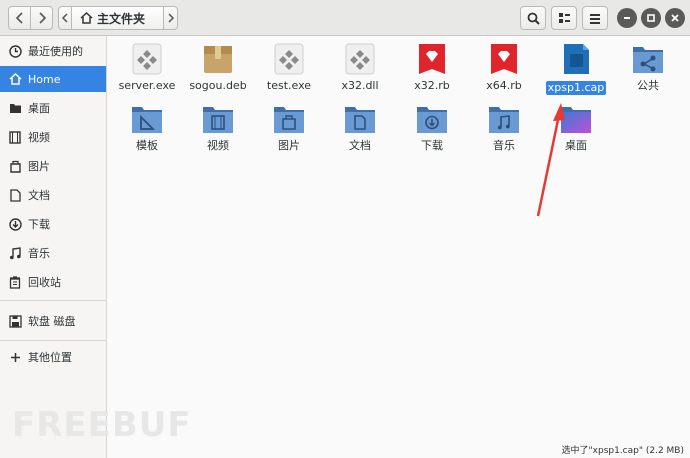  Describe the element at coordinates (121, 18) in the screenshot. I see `path-home-label: 主文件夹` at that location.